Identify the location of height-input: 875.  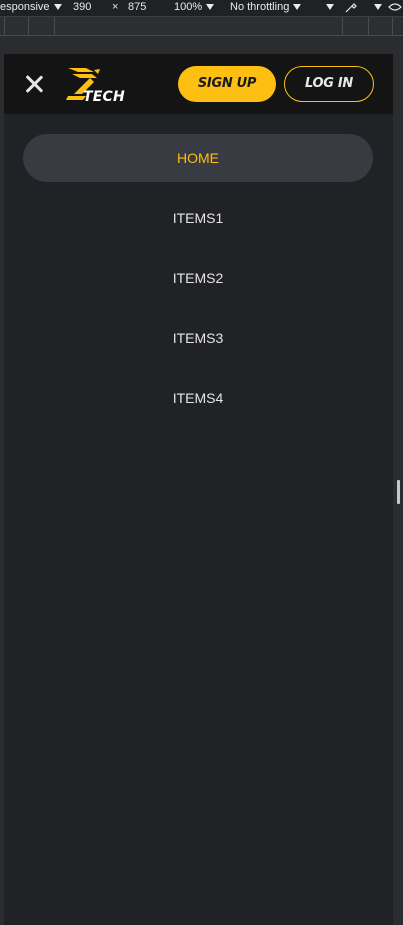
(137, 7).